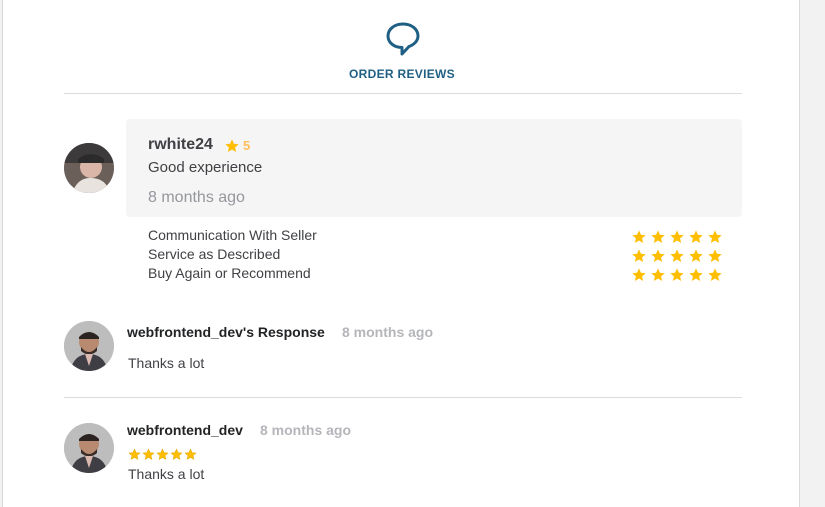  I want to click on criteria-label: Service as Described, so click(214, 254).